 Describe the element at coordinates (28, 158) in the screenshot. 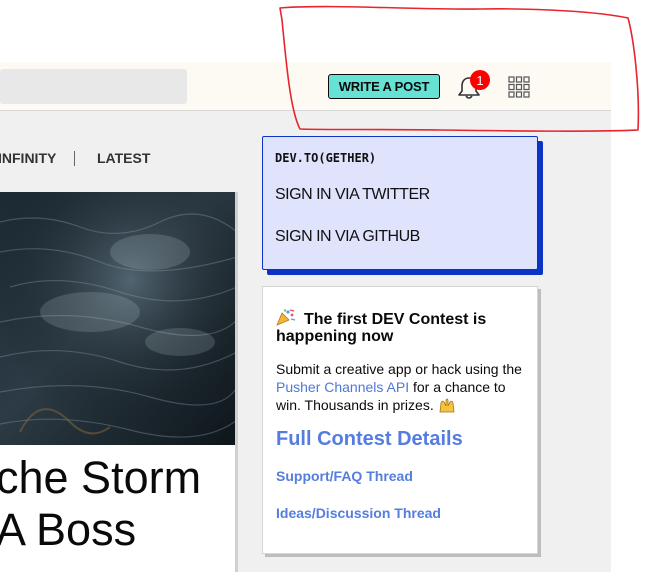

I see `tab-infinity: INFINITY` at that location.